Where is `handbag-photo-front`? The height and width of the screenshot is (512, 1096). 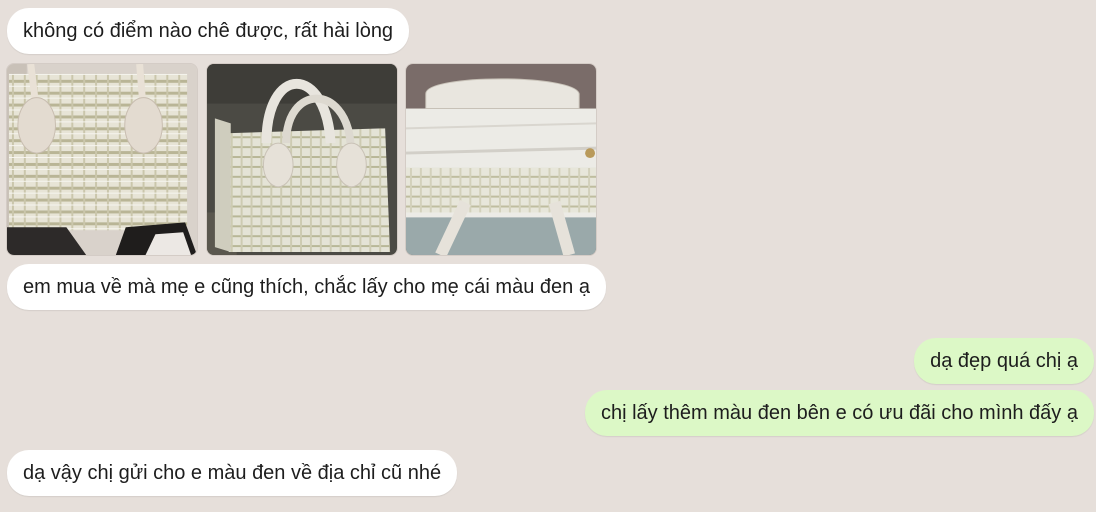
handbag-photo-front is located at coordinates (102, 159).